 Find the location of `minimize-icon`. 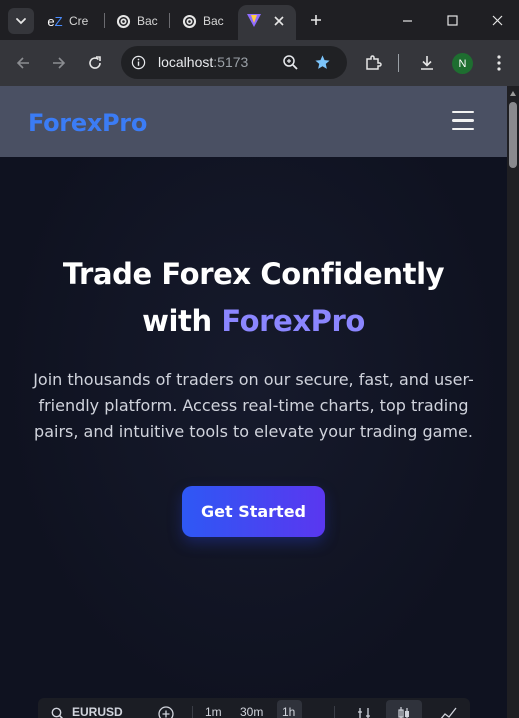

minimize-icon is located at coordinates (407, 20).